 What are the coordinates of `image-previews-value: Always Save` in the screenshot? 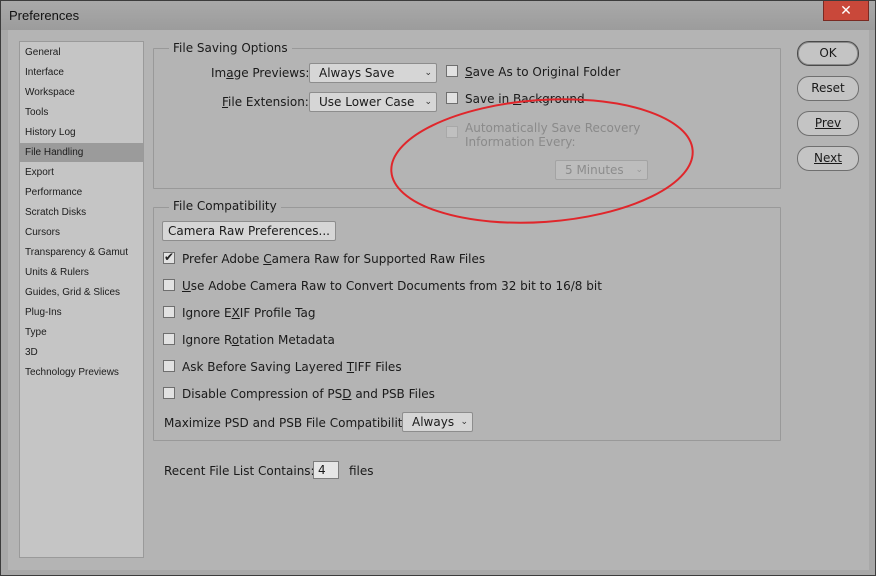 It's located at (357, 73).